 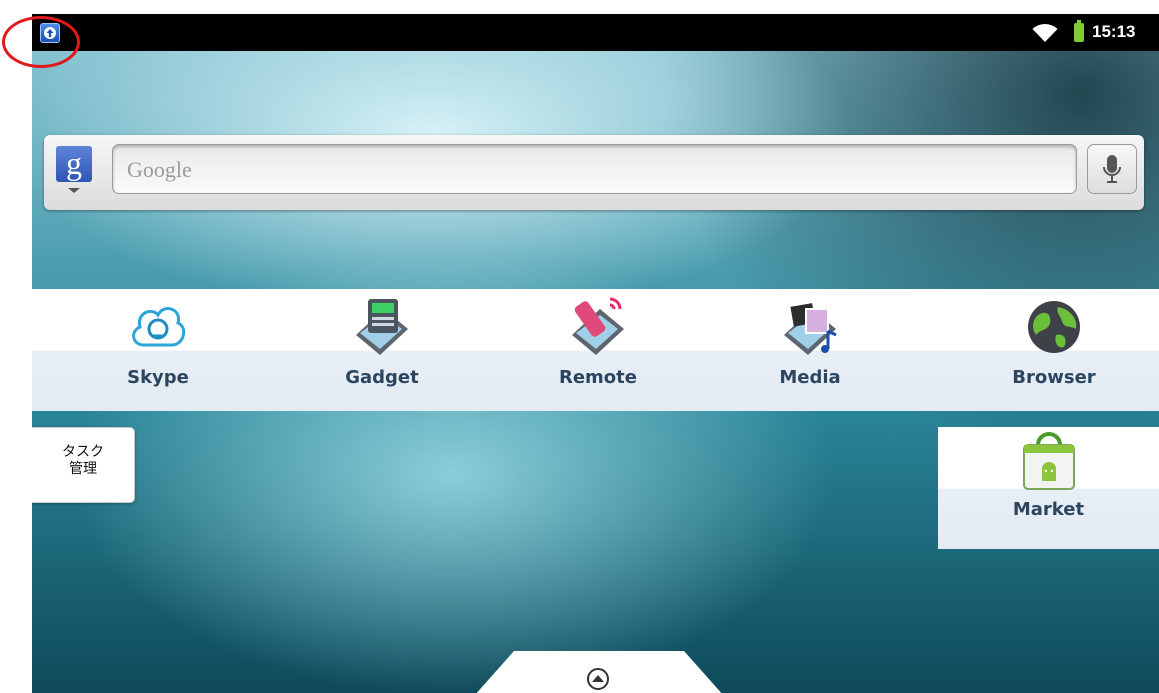 I want to click on google-search-widget: g Google, so click(x=594, y=172).